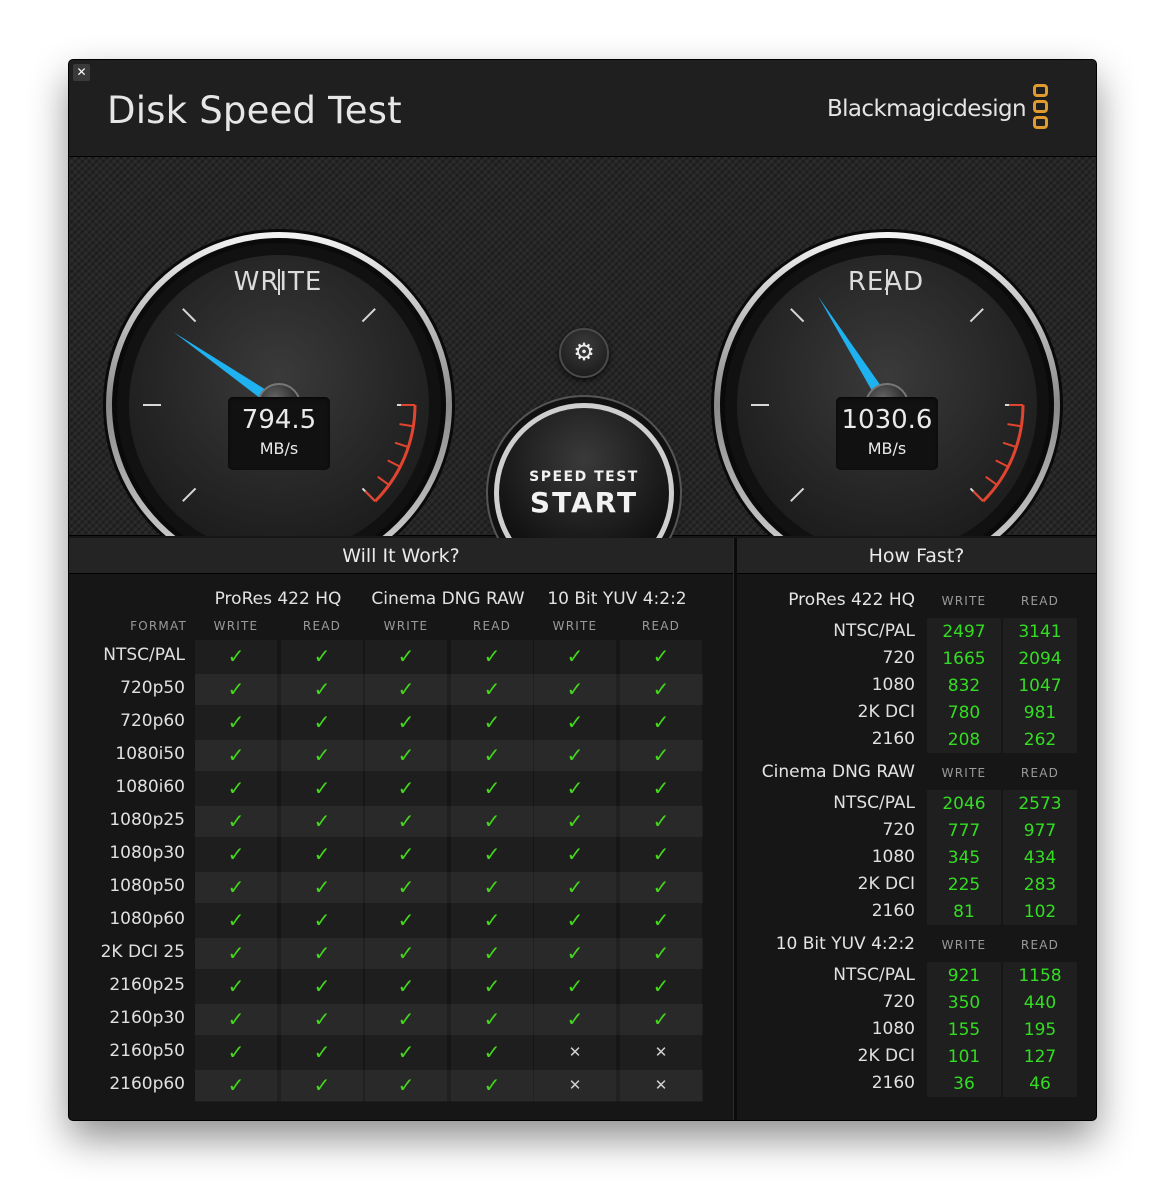 The width and height of the screenshot is (1165, 1200). Describe the element at coordinates (582, 108) in the screenshot. I see `title-bar: Disk Speed Test Blackmagicdesign` at that location.